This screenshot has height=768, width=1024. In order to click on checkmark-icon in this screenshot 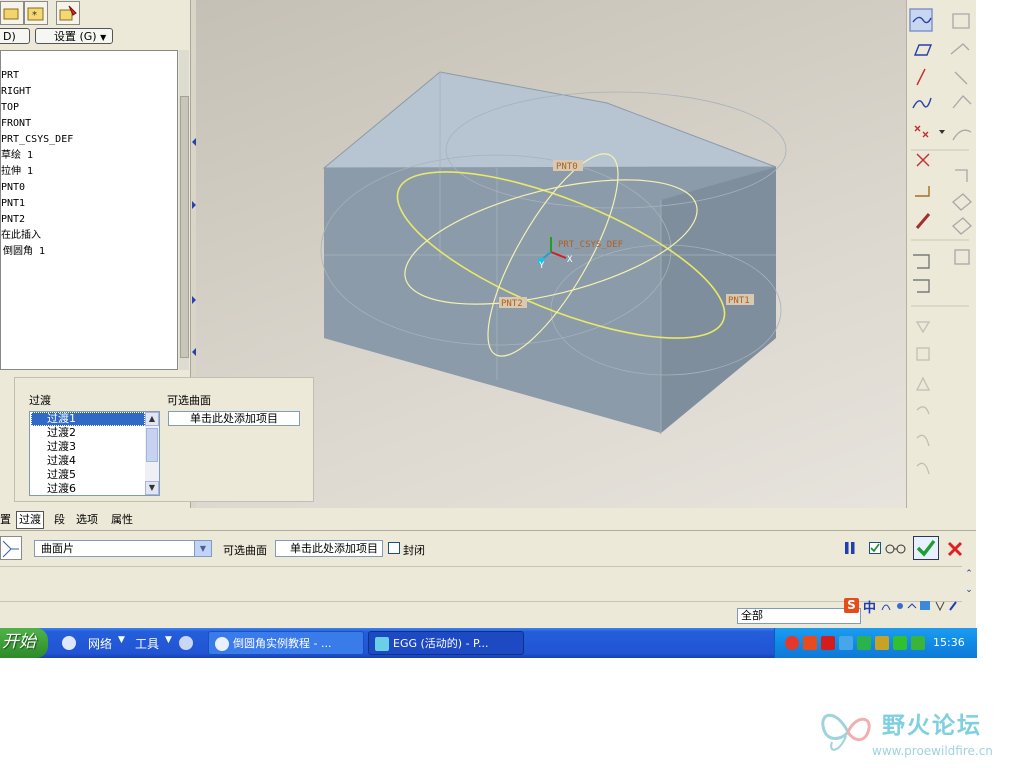, I will do `click(926, 548)`.